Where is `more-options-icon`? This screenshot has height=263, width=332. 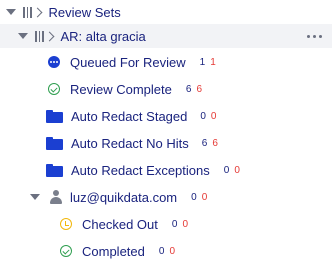
more-options-icon is located at coordinates (314, 36).